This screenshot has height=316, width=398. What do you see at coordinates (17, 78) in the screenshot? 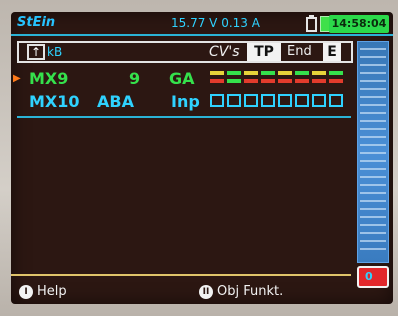
I see `selection-pointer-icon: ▶` at bounding box center [17, 78].